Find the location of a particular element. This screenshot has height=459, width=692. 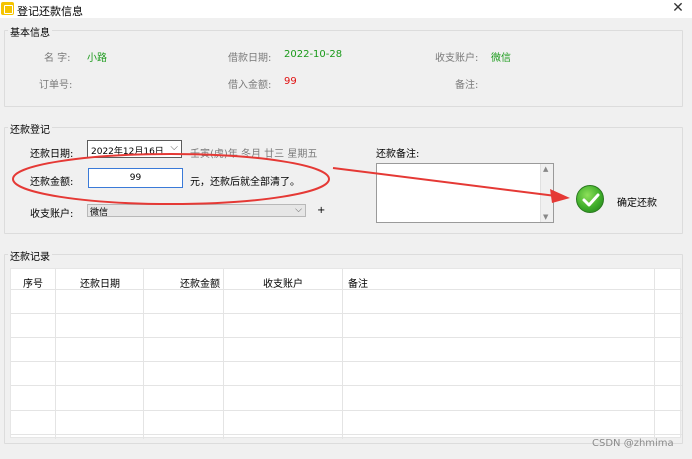

order-label: 订单号: is located at coordinates (56, 85).